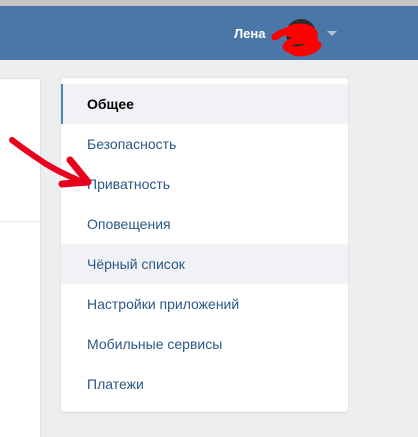 The width and height of the screenshot is (418, 437). What do you see at coordinates (129, 184) in the screenshot?
I see `menu-item-label: Приватность` at bounding box center [129, 184].